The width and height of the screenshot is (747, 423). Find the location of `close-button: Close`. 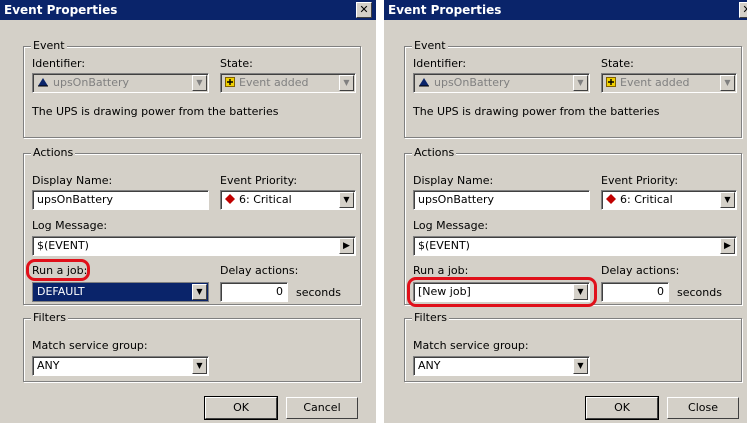

close-button: Close is located at coordinates (703, 408).